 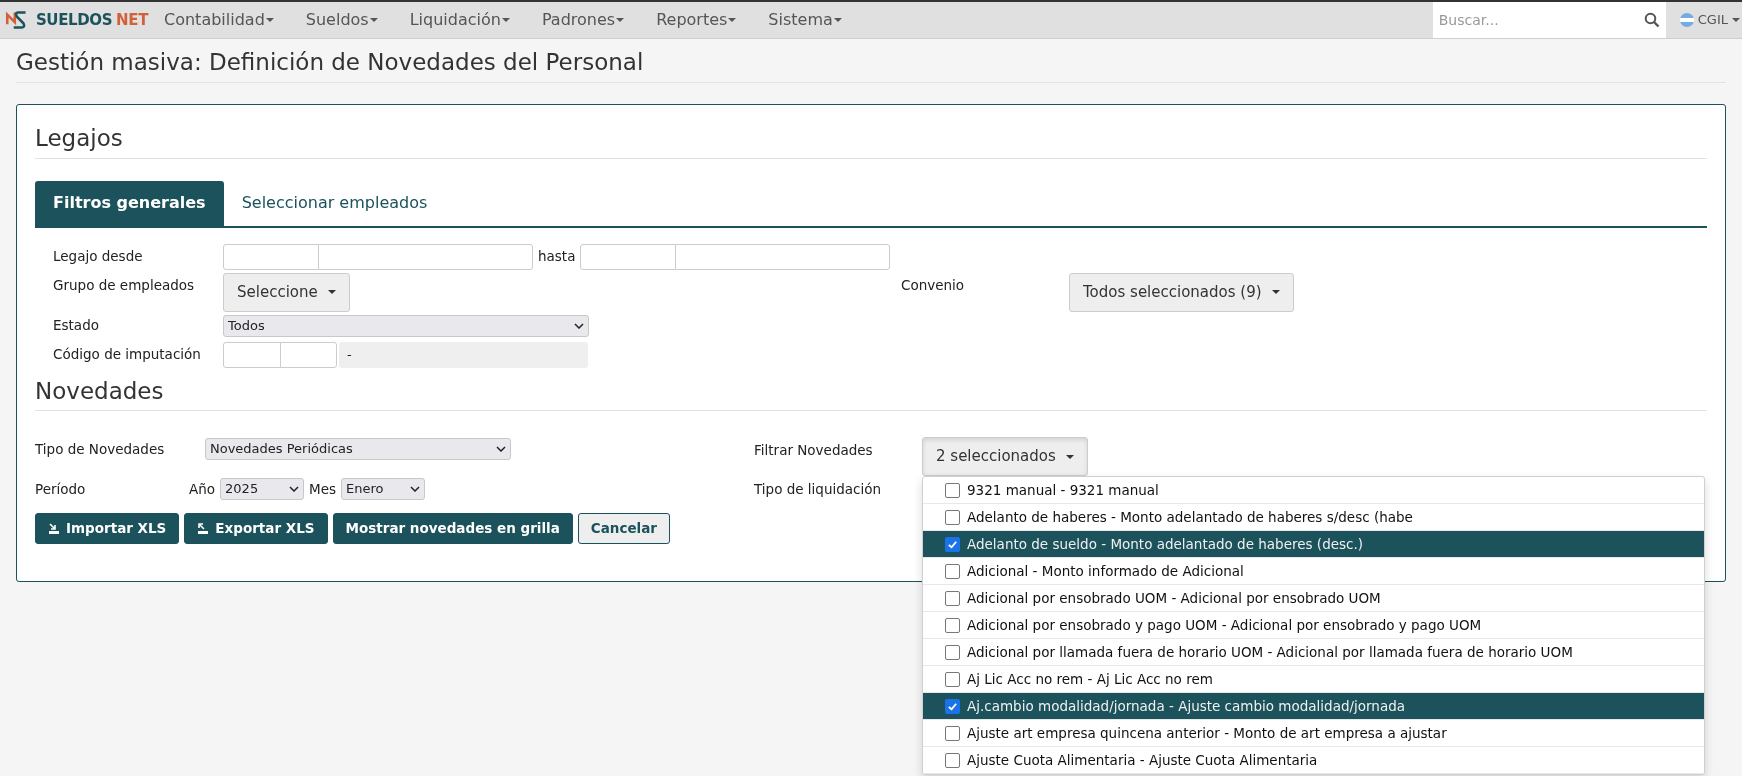 What do you see at coordinates (127, 355) in the screenshot?
I see `field-label: Código de imputación` at bounding box center [127, 355].